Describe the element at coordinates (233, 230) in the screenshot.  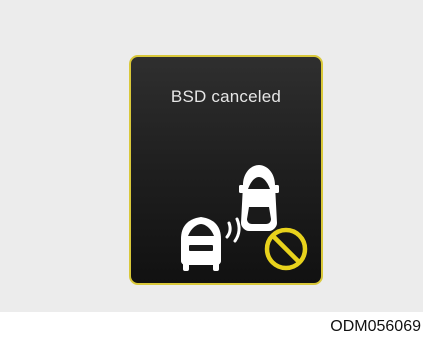
I see `sensor-wave-icon` at that location.